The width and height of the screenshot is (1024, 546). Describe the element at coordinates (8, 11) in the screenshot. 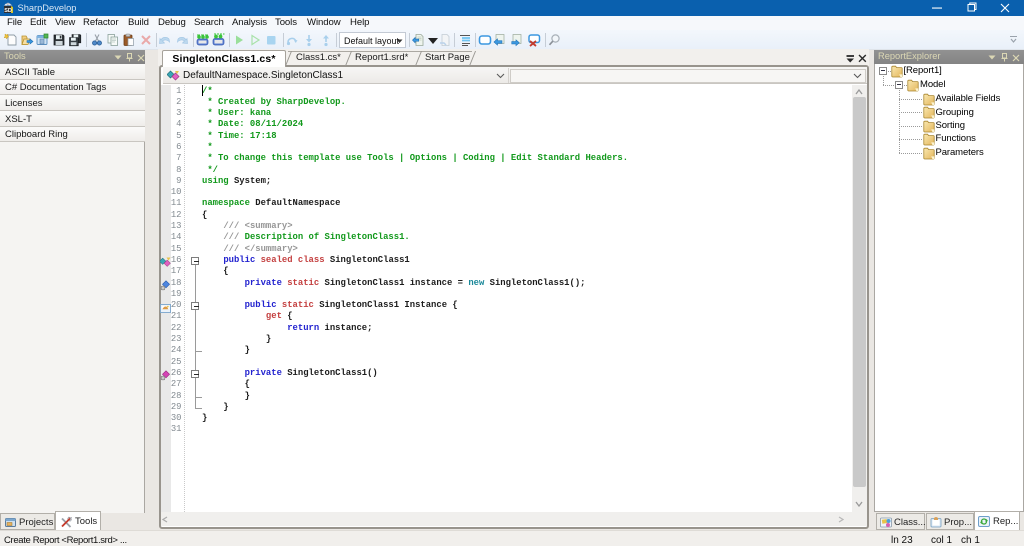

I see `svg-text: SD` at that location.